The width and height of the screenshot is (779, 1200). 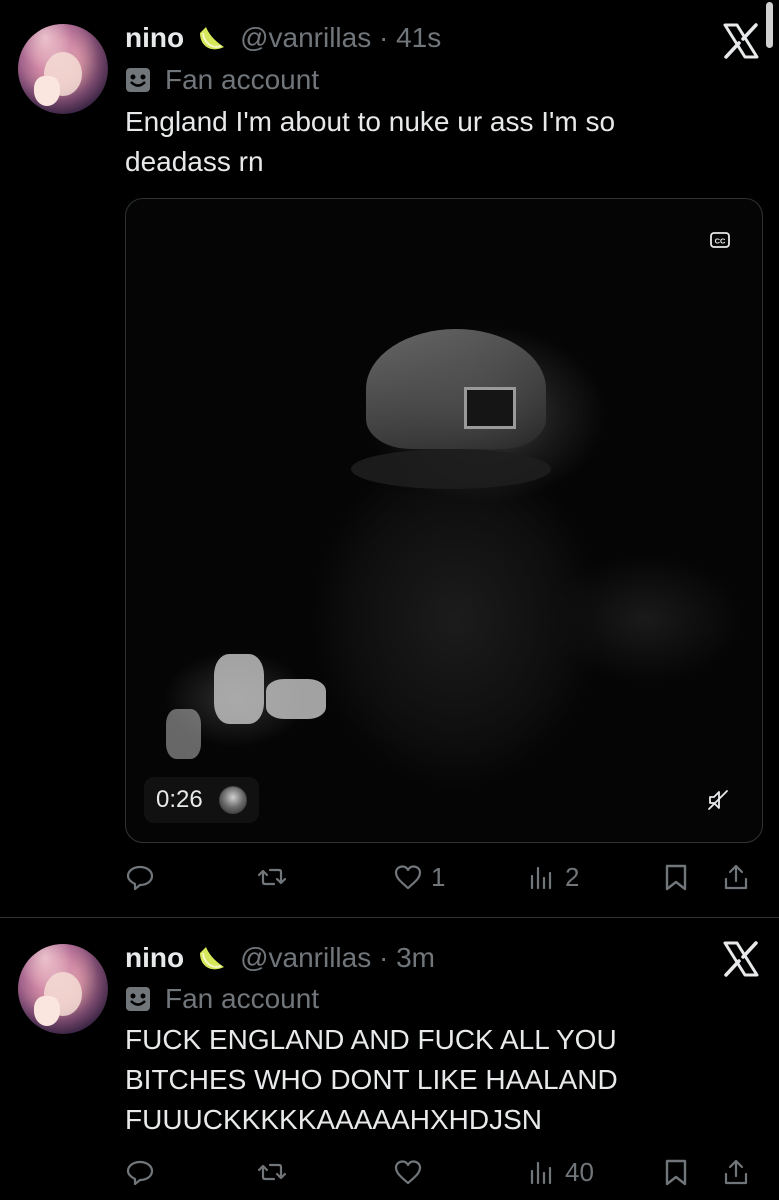 I want to click on video-subject-brim, so click(x=451, y=469).